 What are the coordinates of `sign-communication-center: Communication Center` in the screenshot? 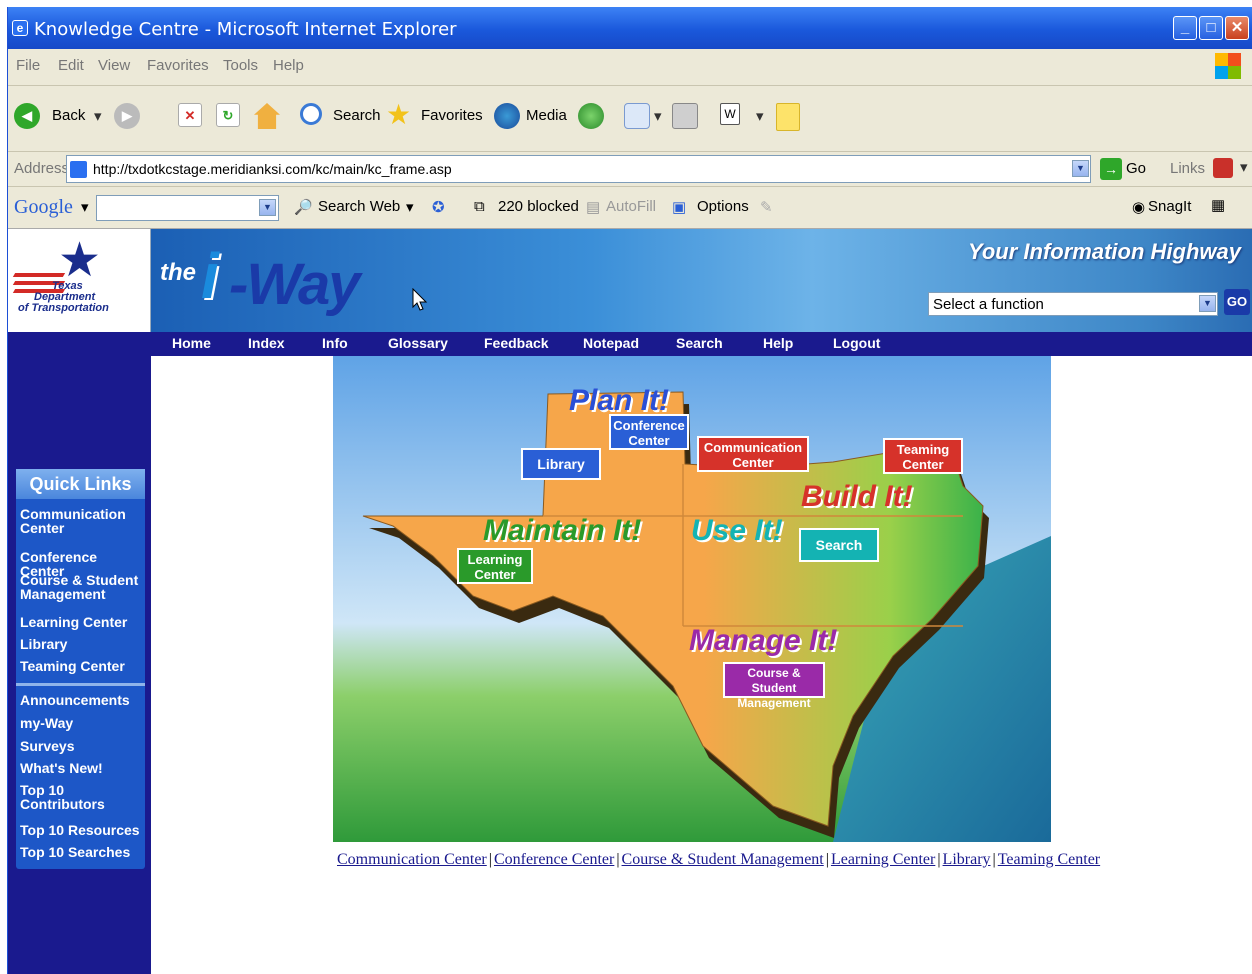 It's located at (753, 454).